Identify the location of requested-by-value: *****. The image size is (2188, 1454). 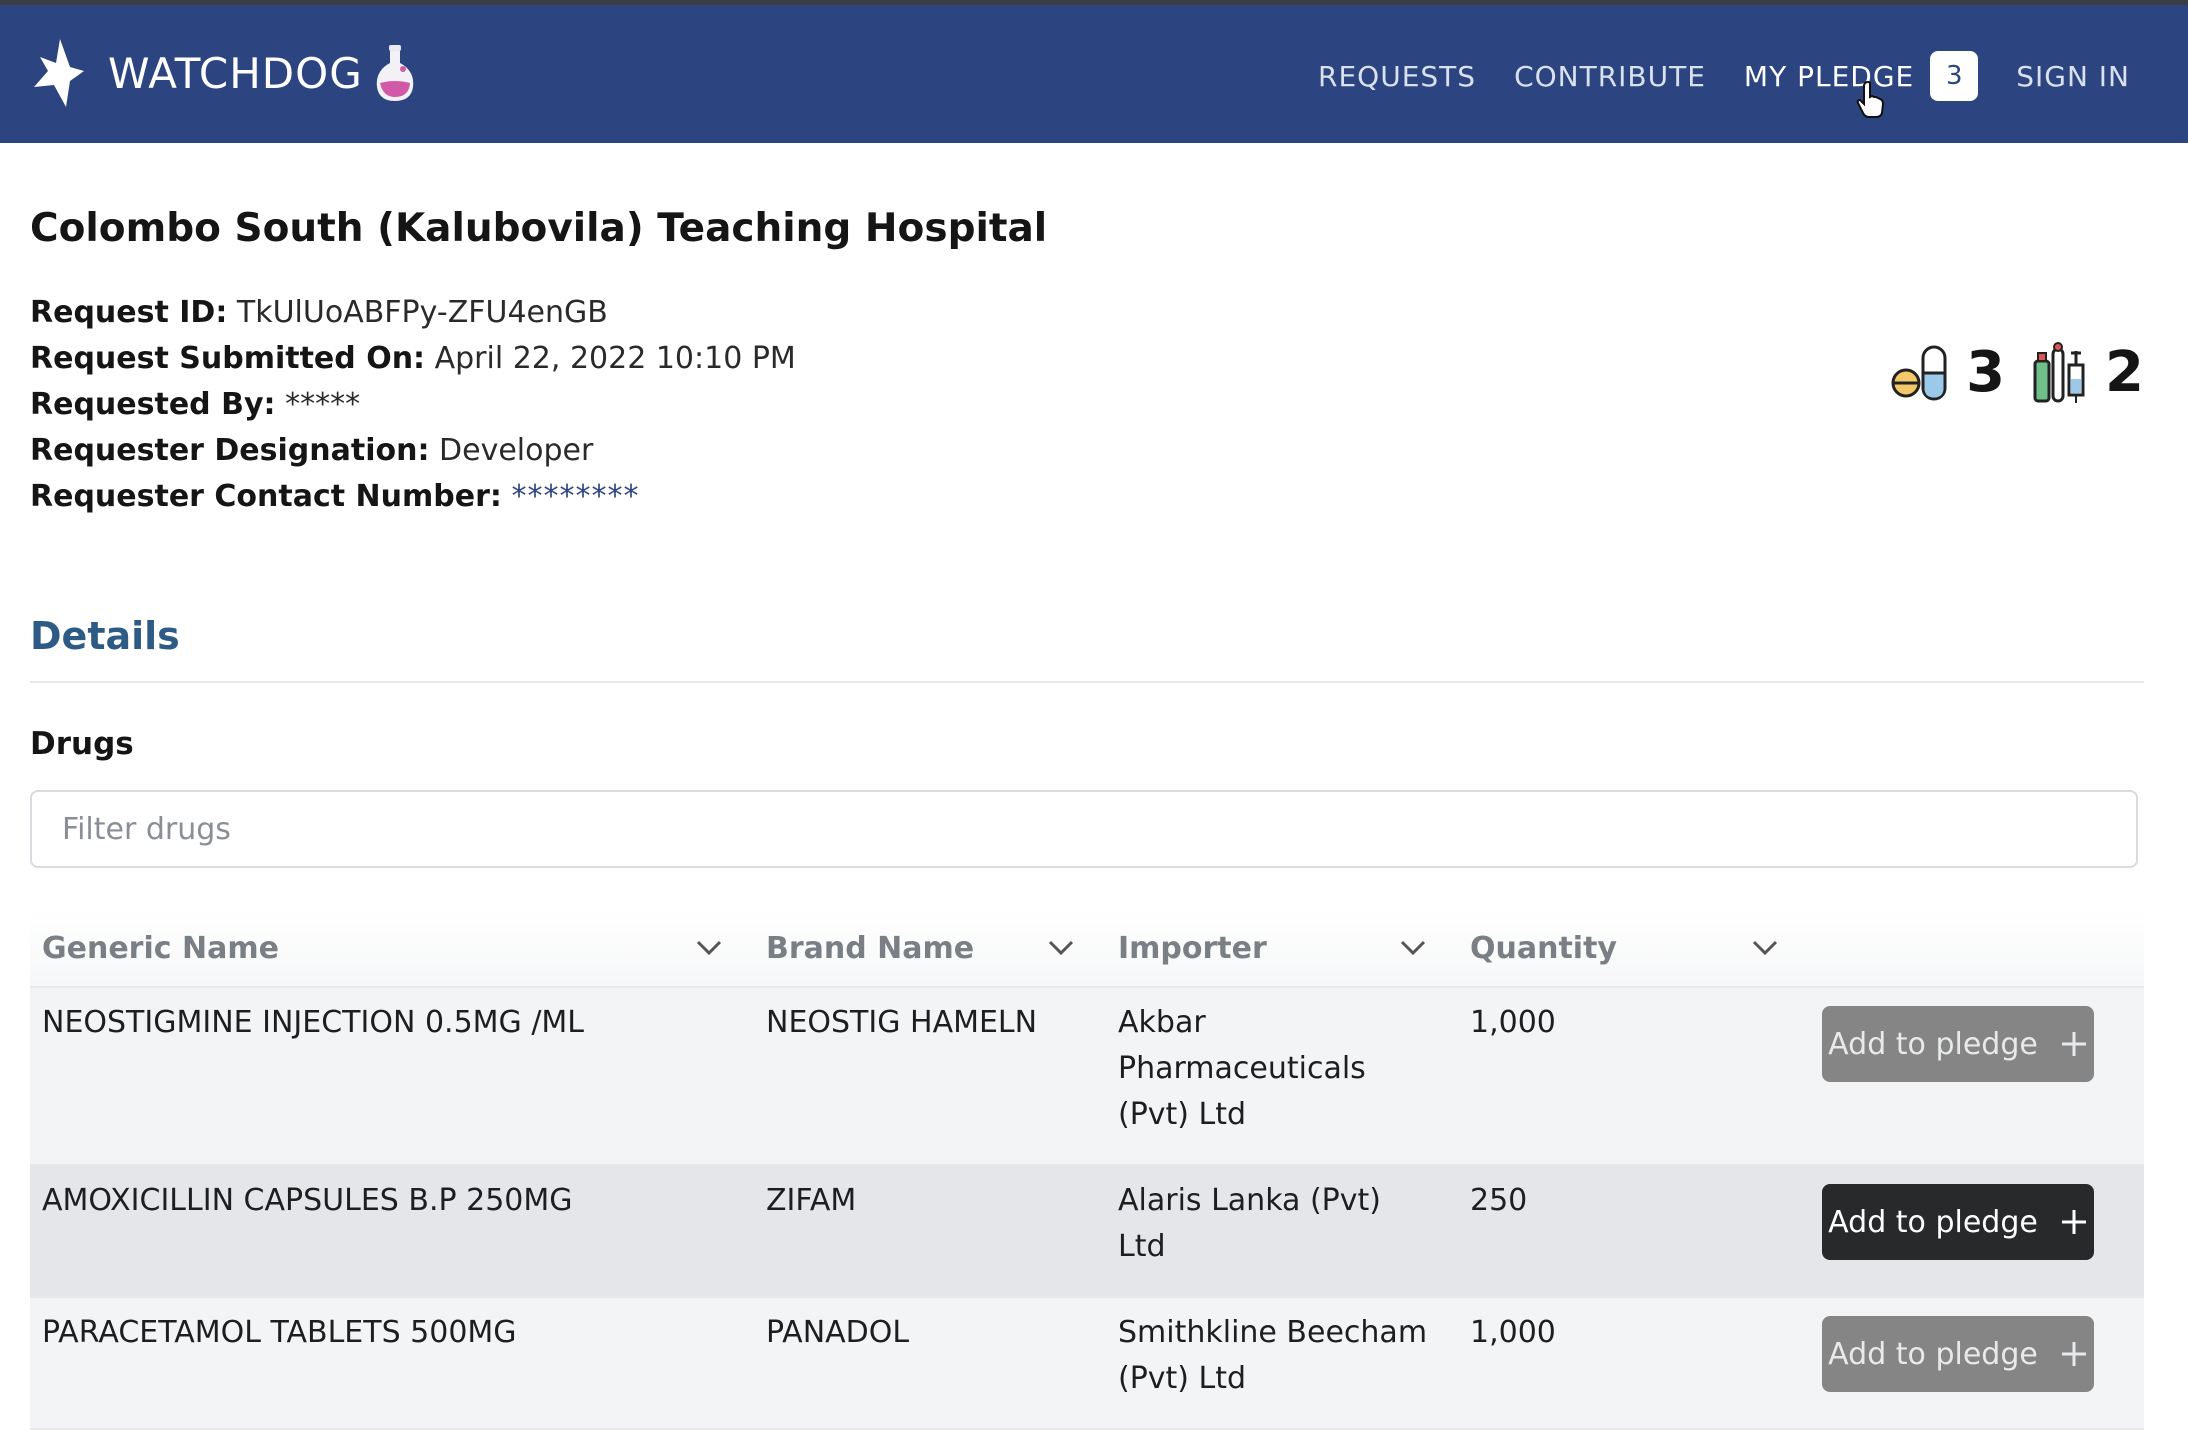
(323, 404).